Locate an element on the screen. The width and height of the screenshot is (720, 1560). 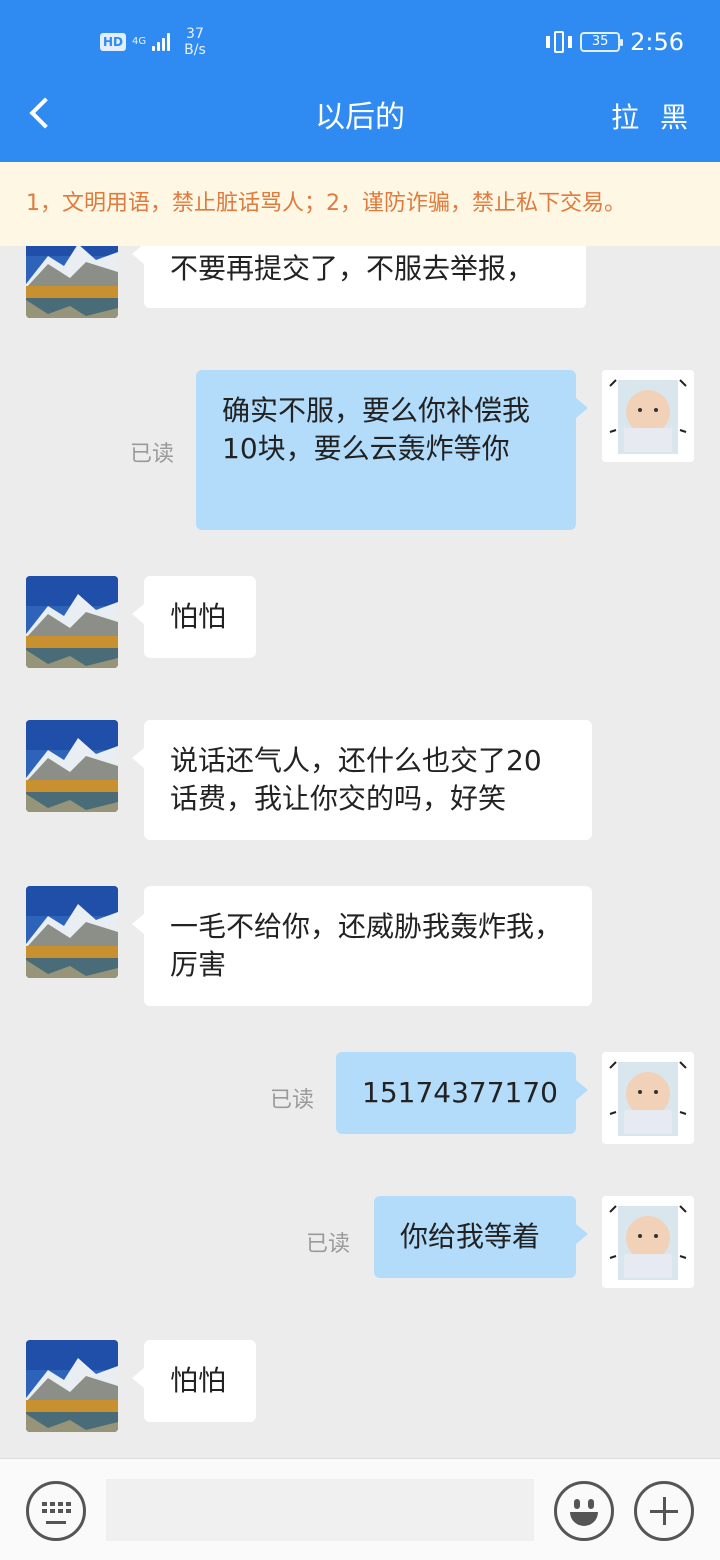
vibrate-icon is located at coordinates (559, 42).